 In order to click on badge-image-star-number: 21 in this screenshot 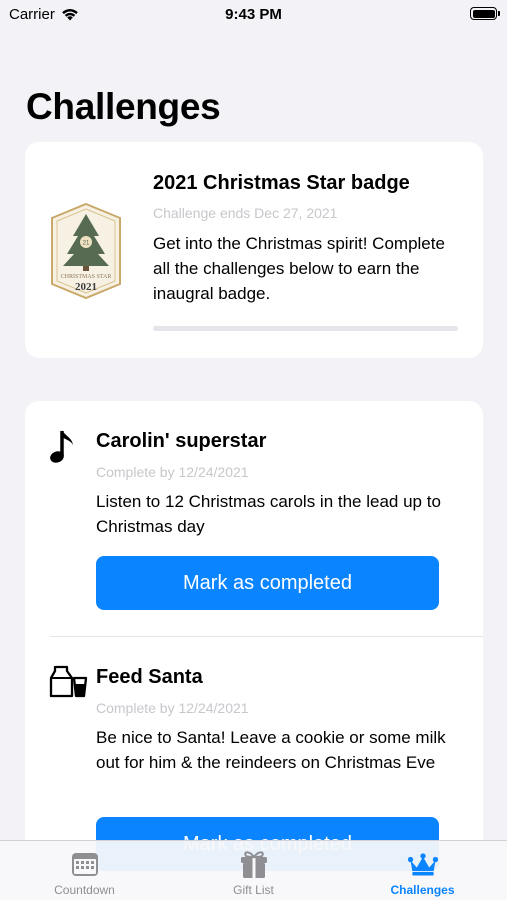, I will do `click(86, 244)`.